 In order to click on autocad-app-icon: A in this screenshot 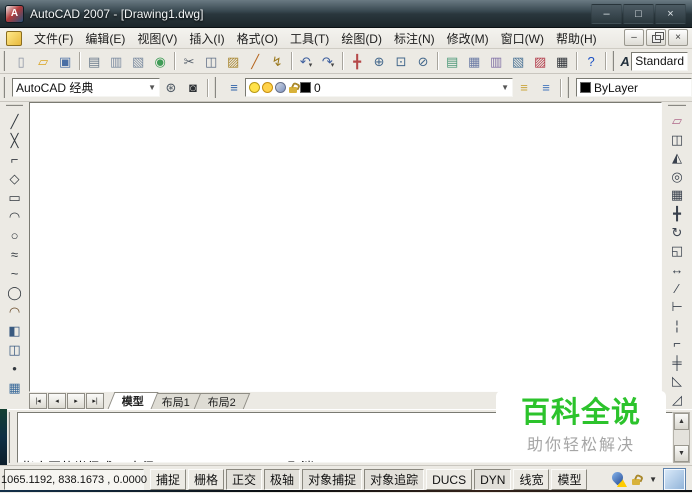, I will do `click(14, 13)`.